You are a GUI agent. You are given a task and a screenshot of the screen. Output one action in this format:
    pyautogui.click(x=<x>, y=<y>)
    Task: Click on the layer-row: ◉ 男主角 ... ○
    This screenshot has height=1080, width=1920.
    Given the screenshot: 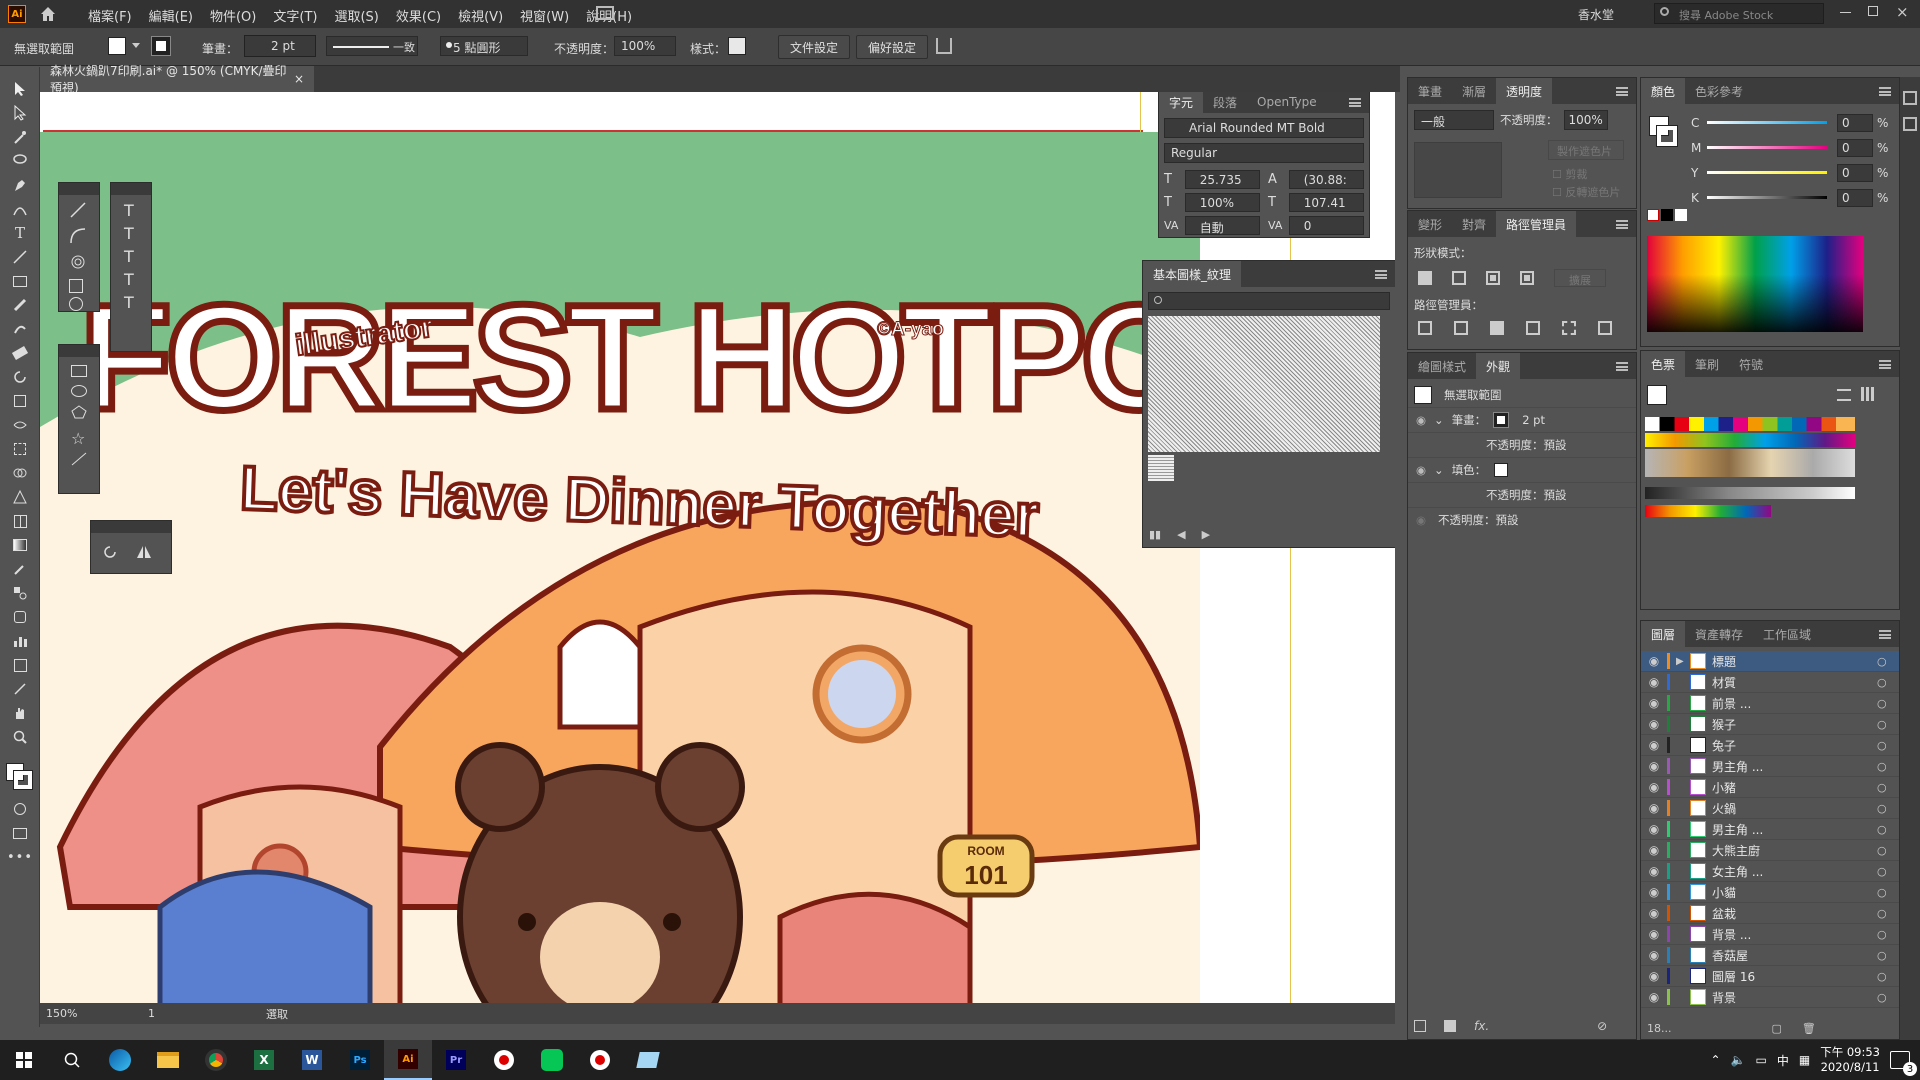 What is the action you would take?
    pyautogui.click(x=1770, y=766)
    